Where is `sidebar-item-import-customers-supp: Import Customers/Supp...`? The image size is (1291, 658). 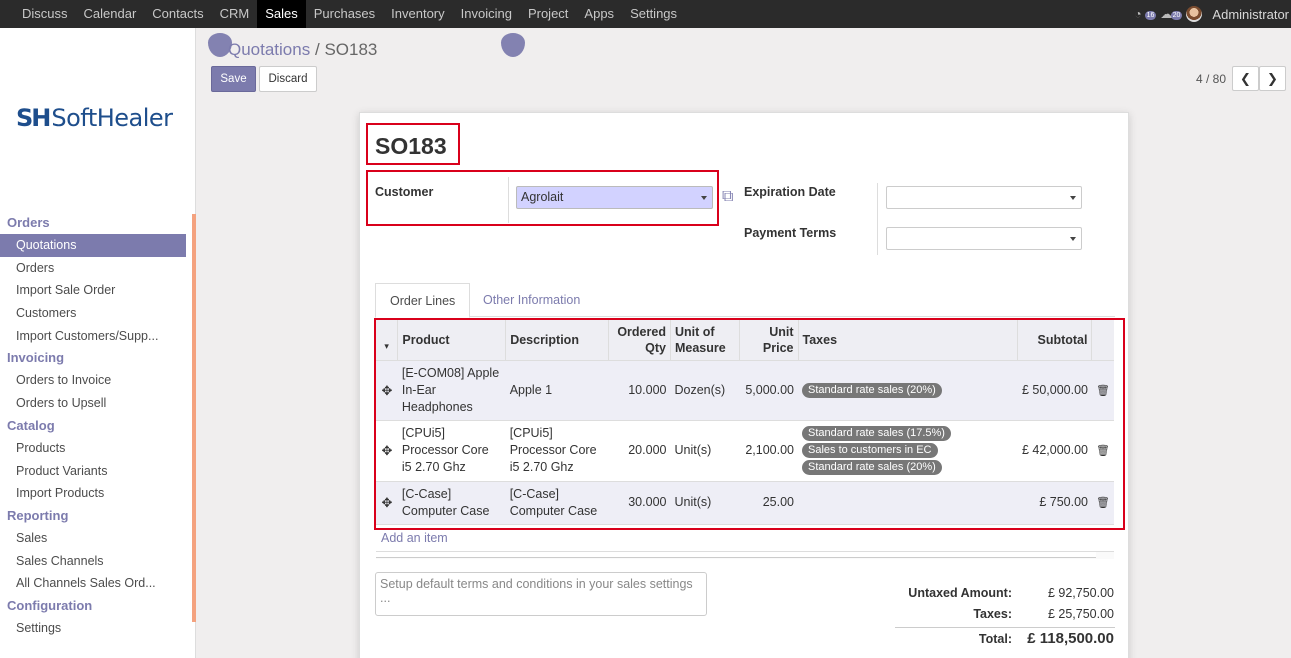
sidebar-item-import-customers-supp: Import Customers/Supp... is located at coordinates (93, 336).